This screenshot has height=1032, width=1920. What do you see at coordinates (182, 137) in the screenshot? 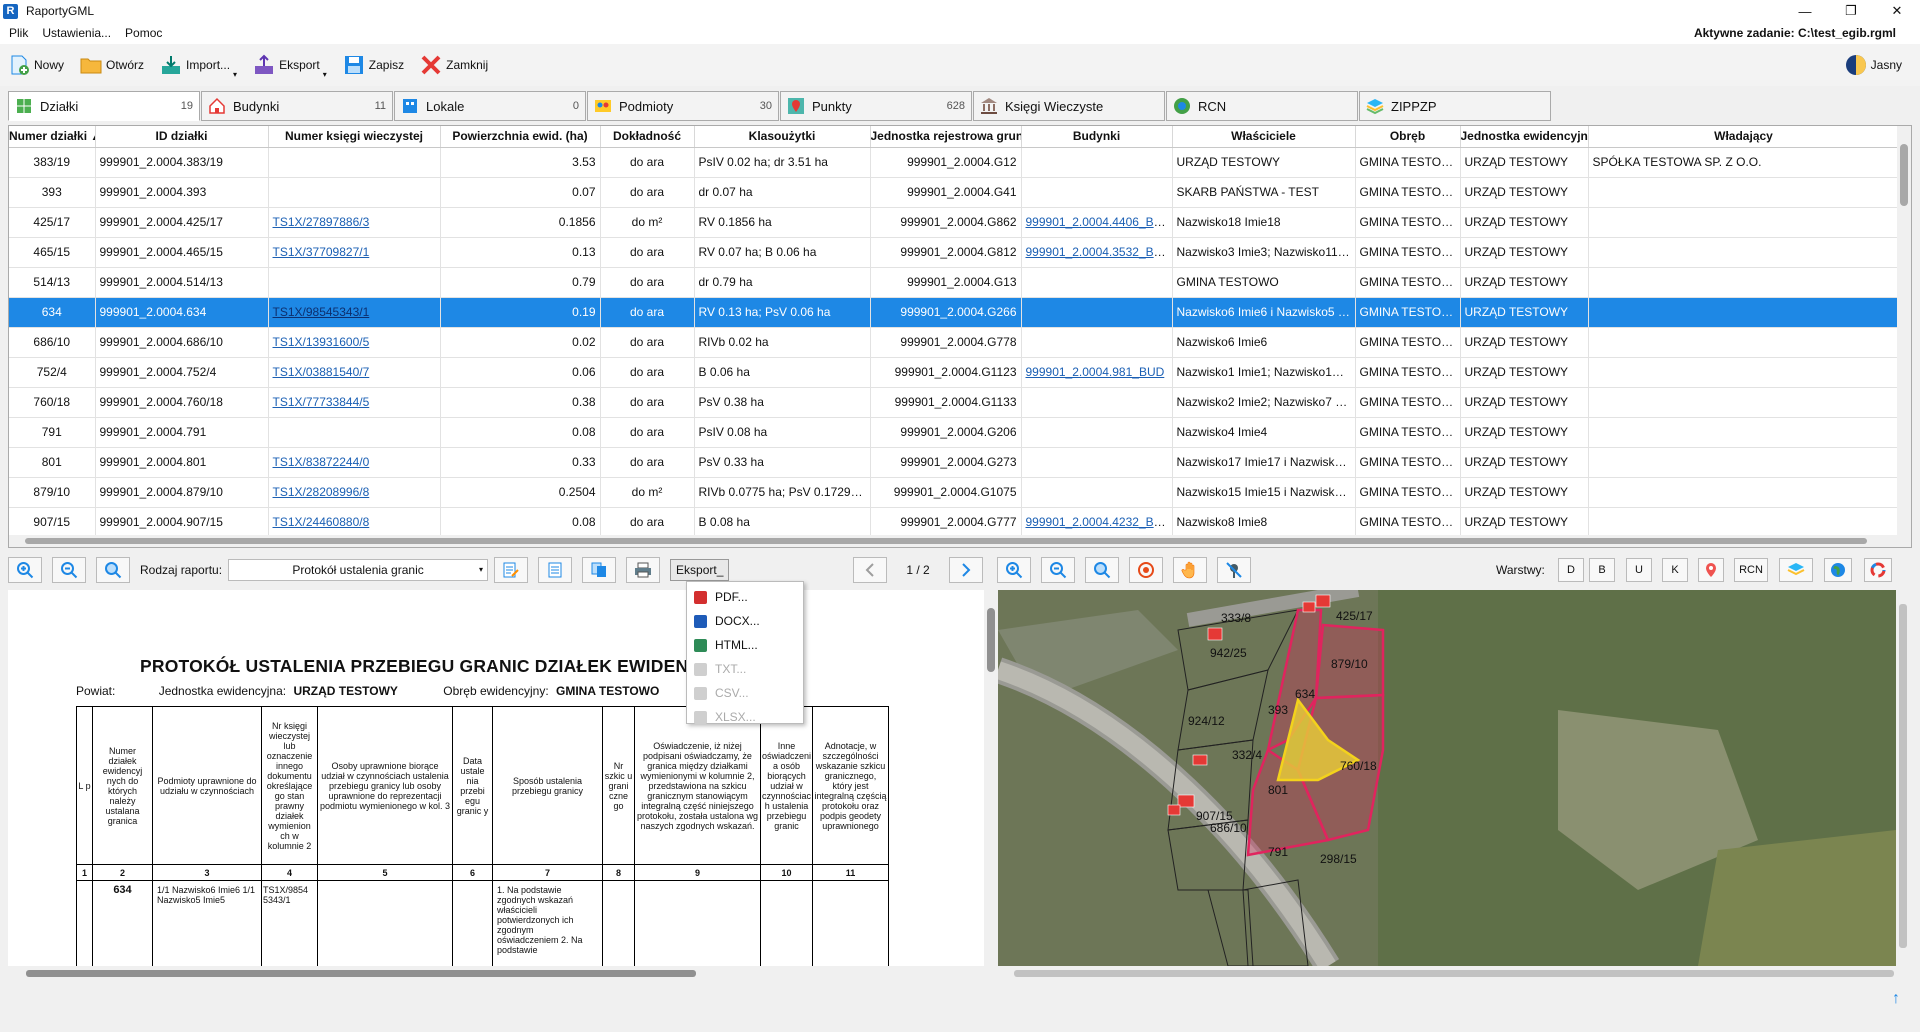
I see `column-header: ID działki` at bounding box center [182, 137].